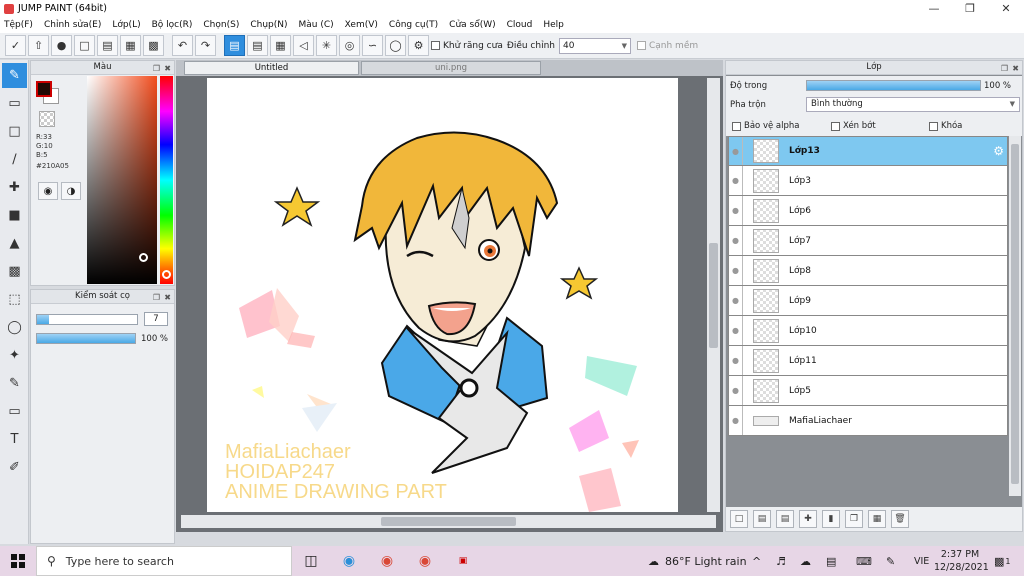 The height and width of the screenshot is (576, 1024). I want to click on layer-item: ● Lớp11, so click(868, 361).